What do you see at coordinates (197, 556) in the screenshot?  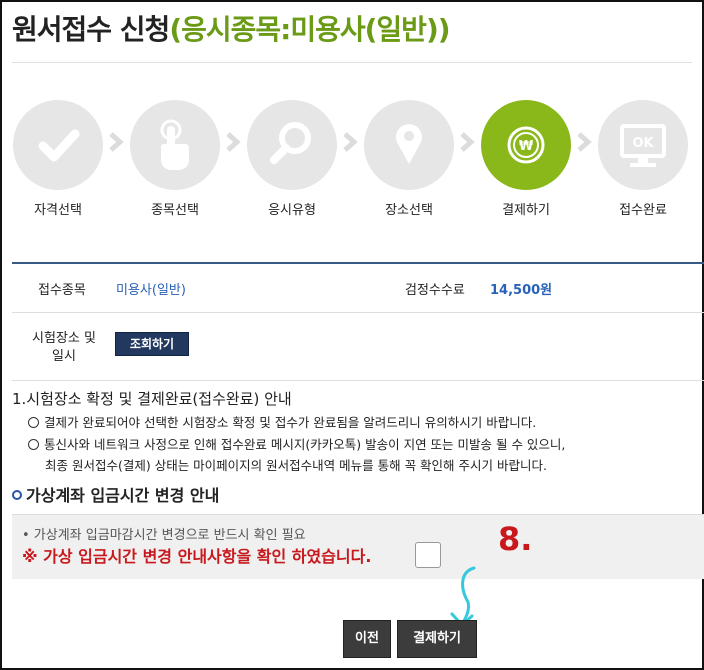 I see `confirmation-warning: ※ 가상 입금시간 변경 안내사항을 확인 하였습니다.` at bounding box center [197, 556].